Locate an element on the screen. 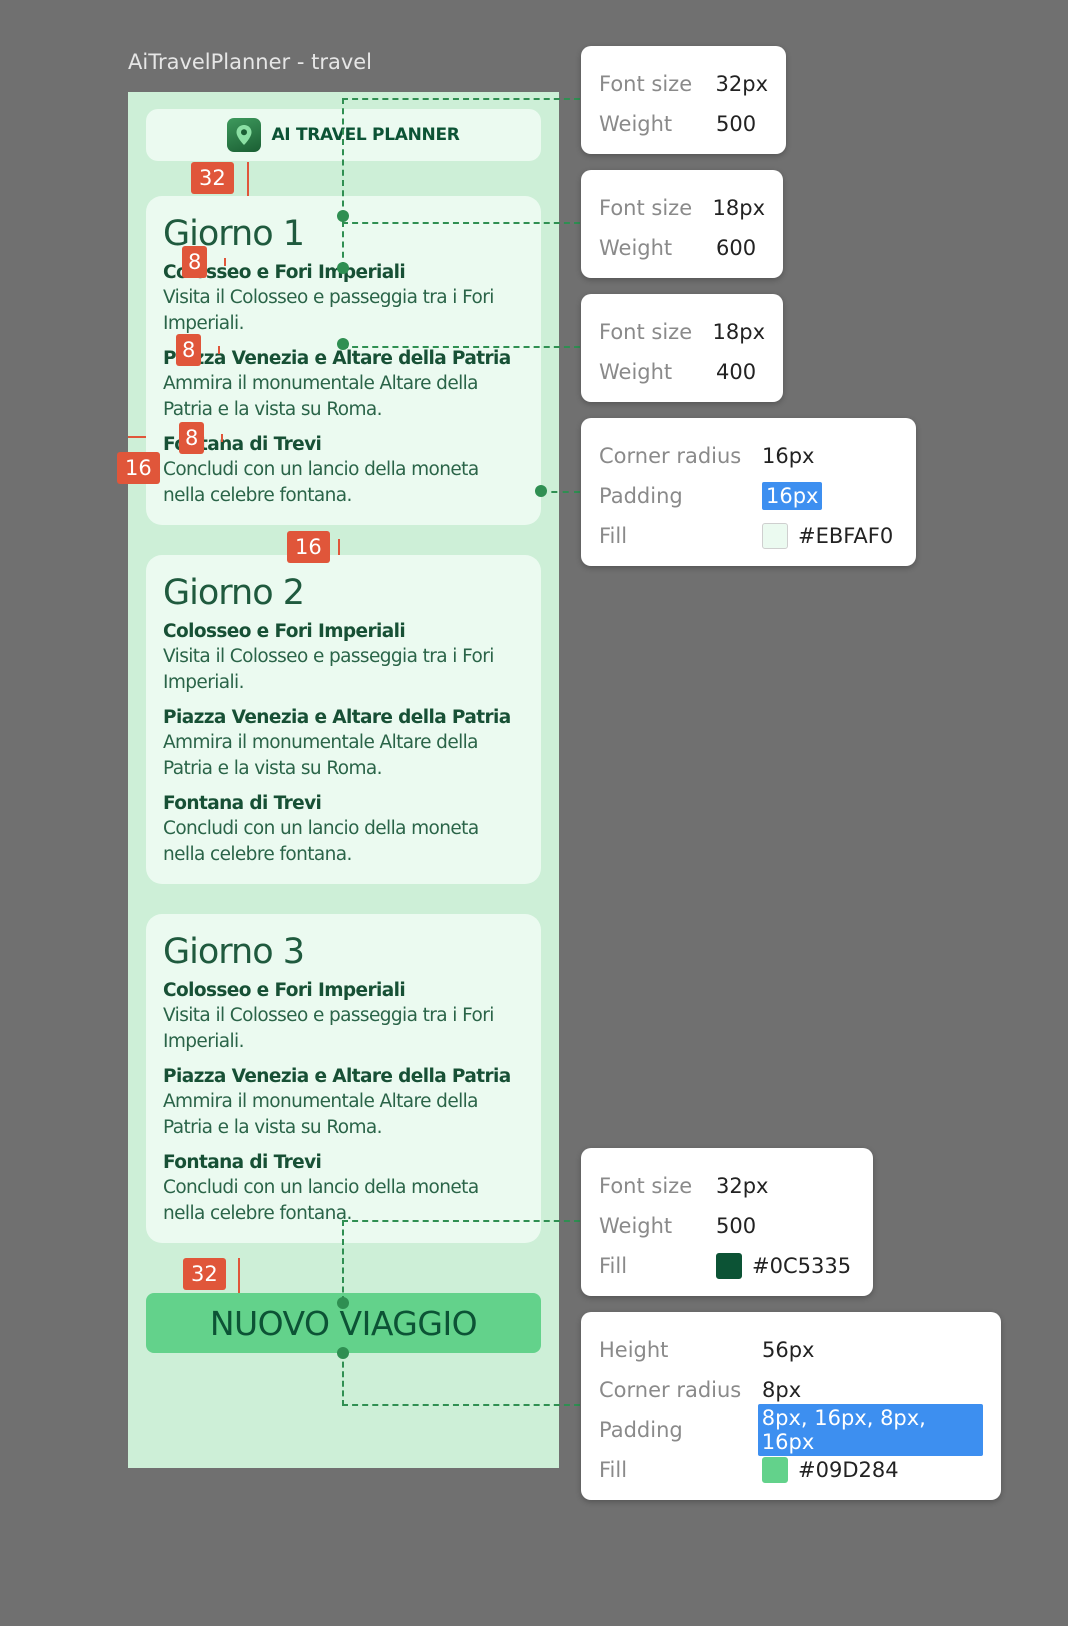 The image size is (1068, 1626). spec-panel-button-text: Font size 32px Weight 500 Fill #0C5335 is located at coordinates (727, 1222).